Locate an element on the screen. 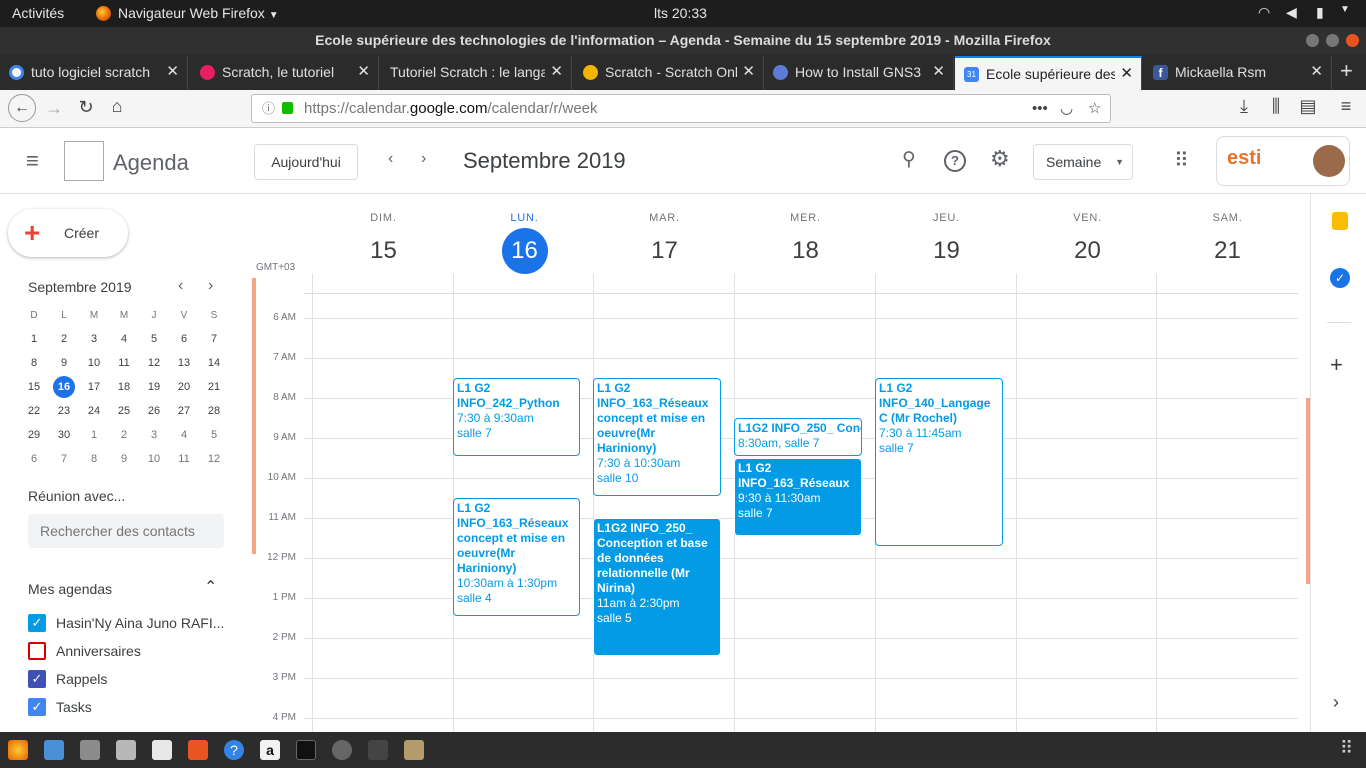 Image resolution: width=1366 pixels, height=768 pixels. downloads-icon: ⤓ is located at coordinates (1244, 106).